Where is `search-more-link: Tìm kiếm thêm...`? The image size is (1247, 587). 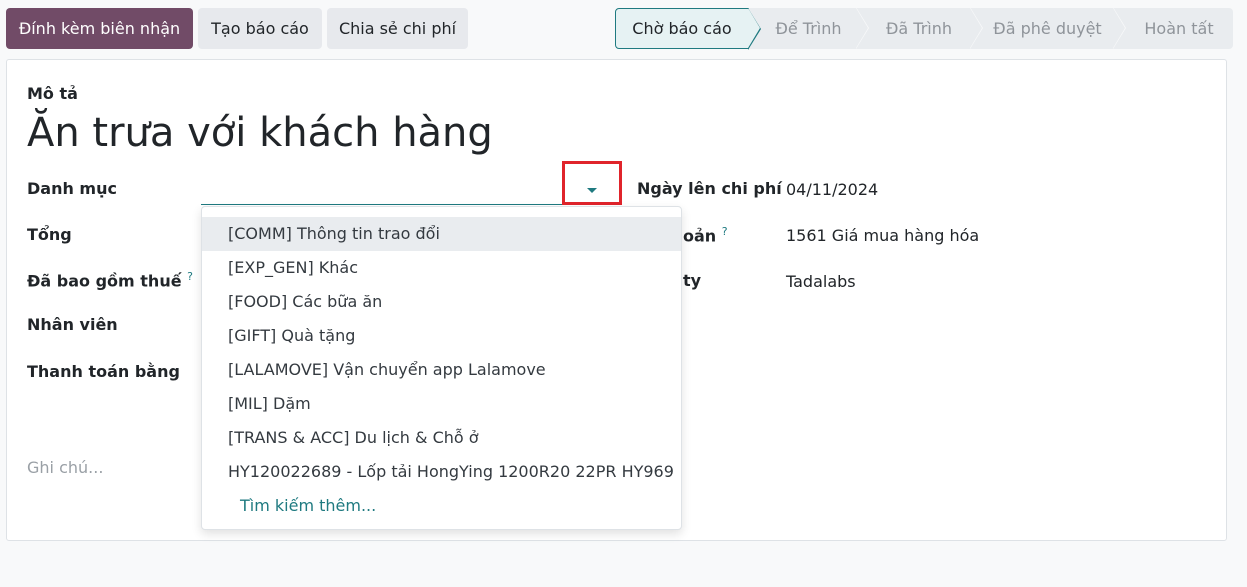
search-more-link: Tìm kiếm thêm... is located at coordinates (441, 506).